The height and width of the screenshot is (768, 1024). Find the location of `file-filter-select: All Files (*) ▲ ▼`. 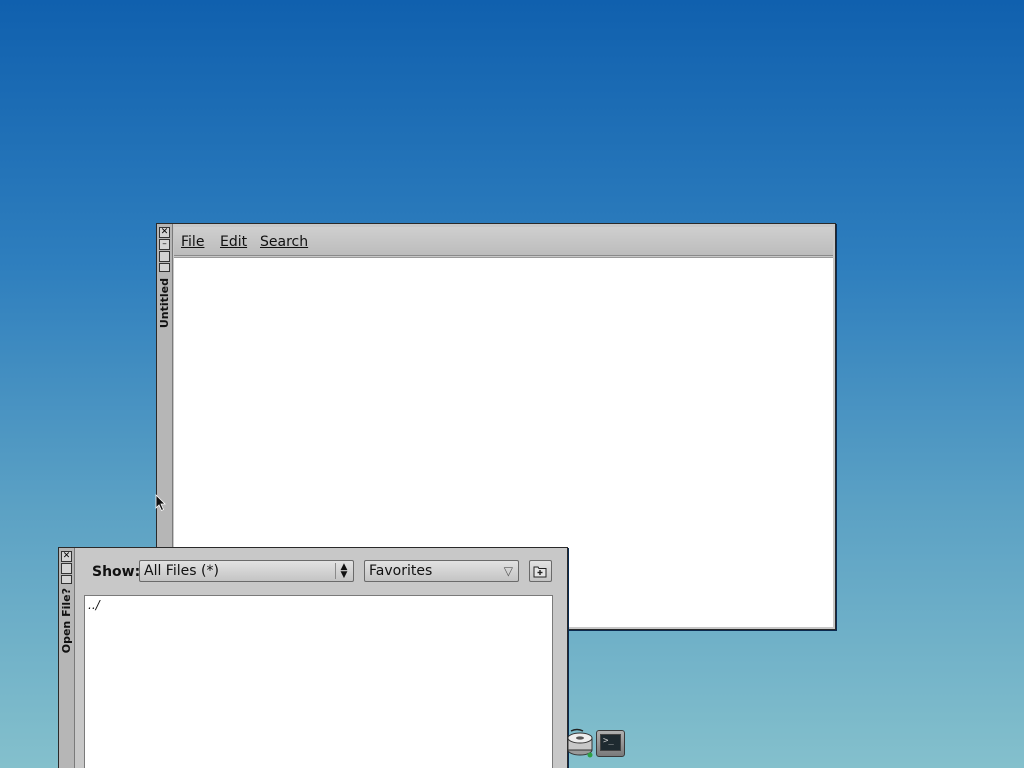

file-filter-select: All Files (*) ▲ ▼ is located at coordinates (246, 571).